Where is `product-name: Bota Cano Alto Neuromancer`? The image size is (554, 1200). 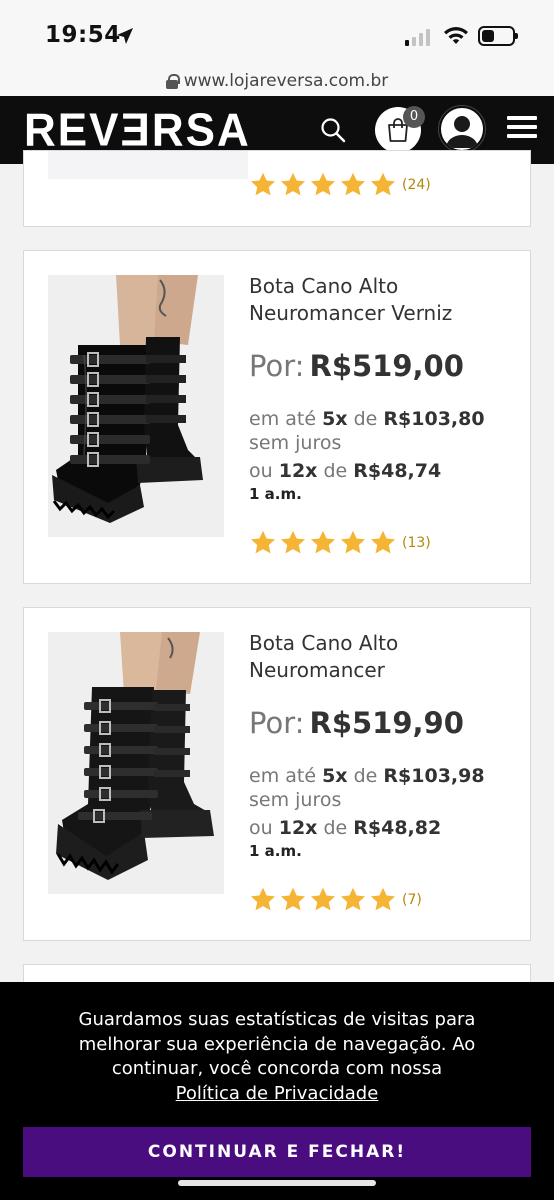
product-name: Bota Cano Alto Neuromancer is located at coordinates (359, 657).